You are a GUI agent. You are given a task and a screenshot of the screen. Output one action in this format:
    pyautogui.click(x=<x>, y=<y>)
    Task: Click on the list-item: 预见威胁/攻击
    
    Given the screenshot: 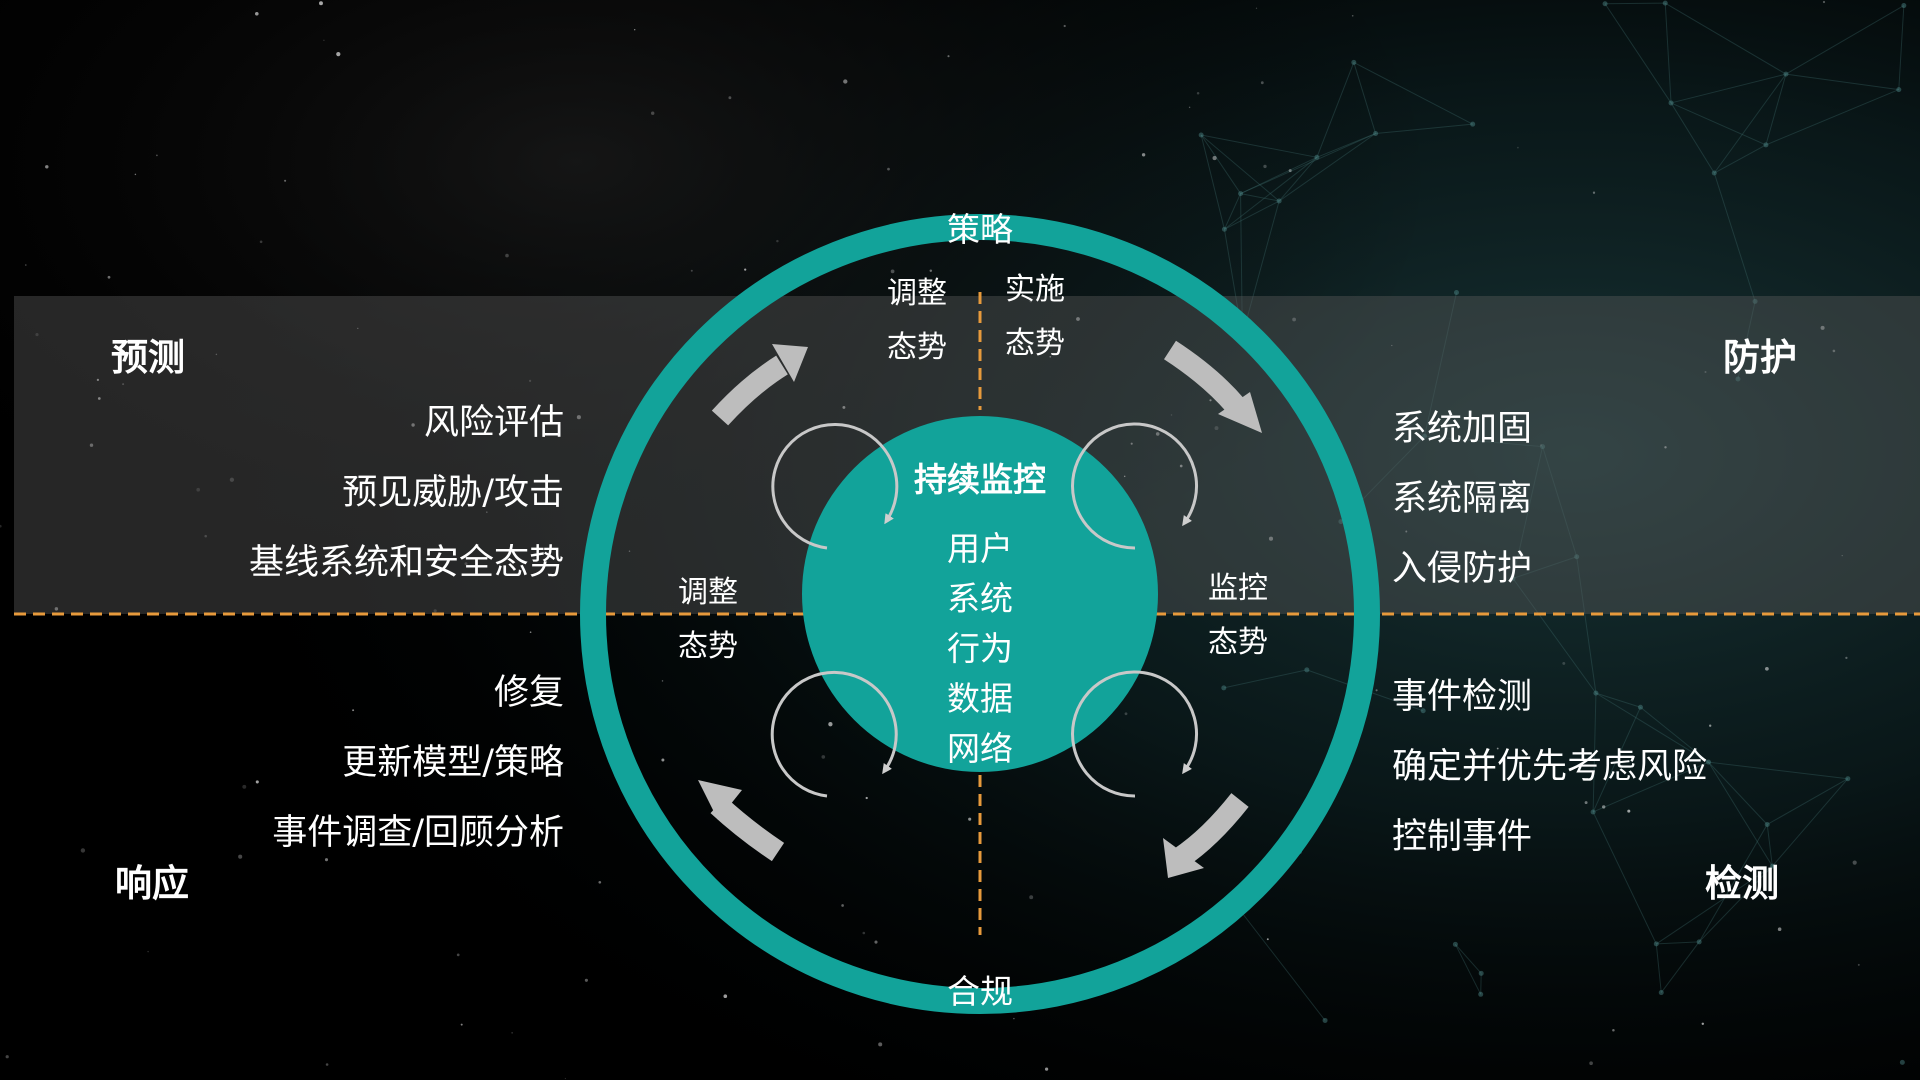 What is the action you would take?
    pyautogui.click(x=453, y=493)
    